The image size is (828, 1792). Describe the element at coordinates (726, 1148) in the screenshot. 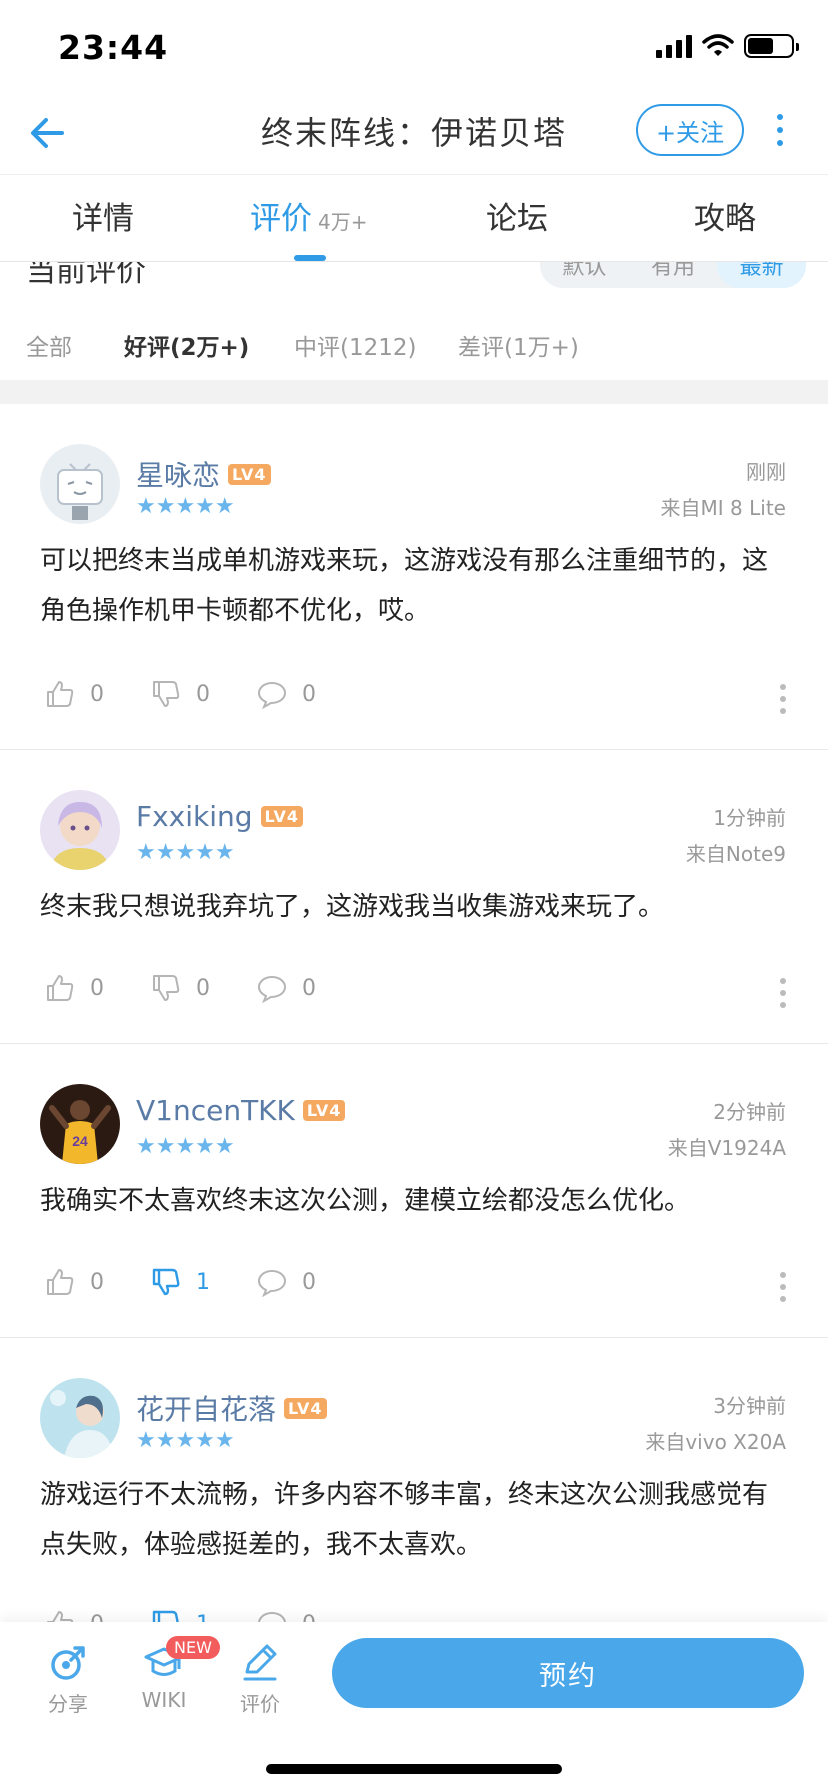

I see `review-device: 来自V1924A` at that location.